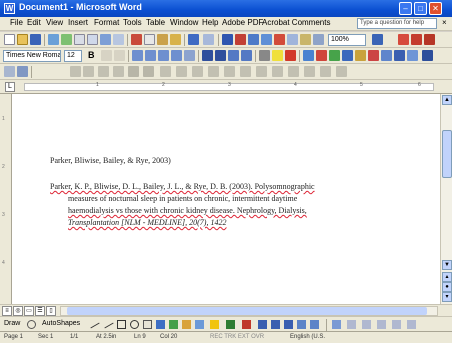 This screenshot has height=343, width=452. Describe the element at coordinates (307, 337) in the screenshot. I see `status-language: English (U.S.` at that location.